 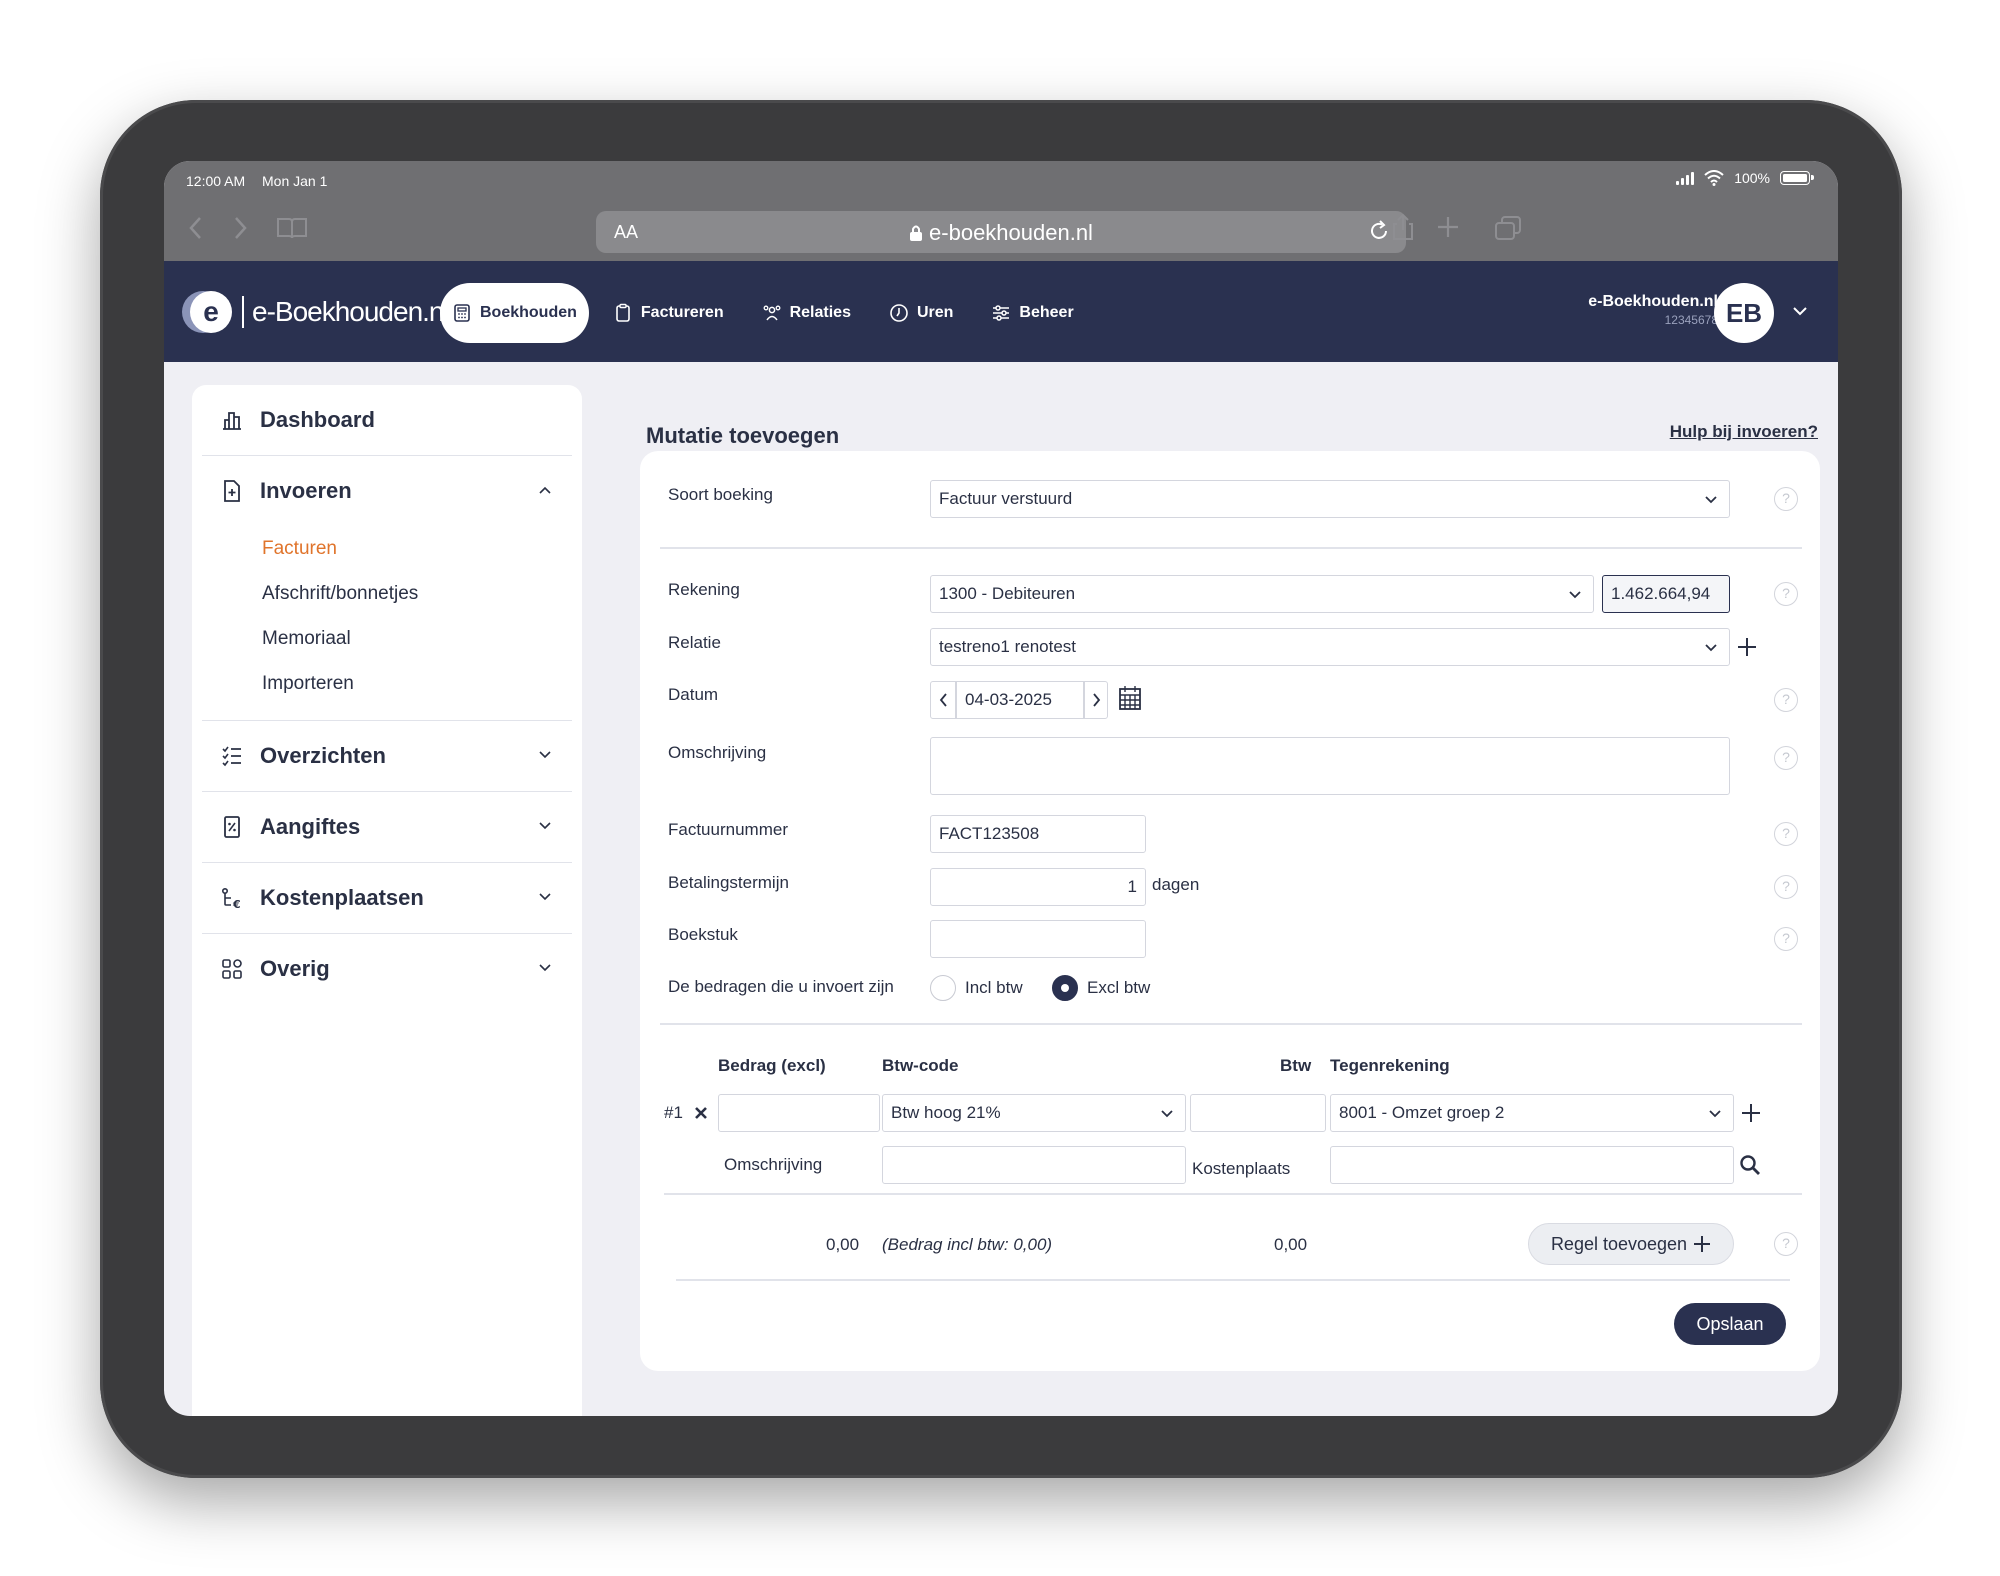 What do you see at coordinates (1038, 887) in the screenshot?
I see `betalingstermijn-input: 1` at bounding box center [1038, 887].